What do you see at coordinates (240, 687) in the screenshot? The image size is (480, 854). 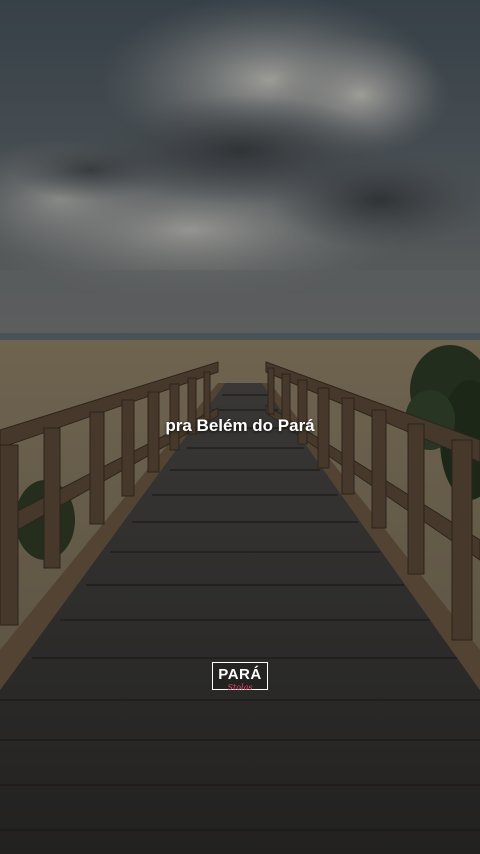 I see `logo-subtitle: Stolas` at bounding box center [240, 687].